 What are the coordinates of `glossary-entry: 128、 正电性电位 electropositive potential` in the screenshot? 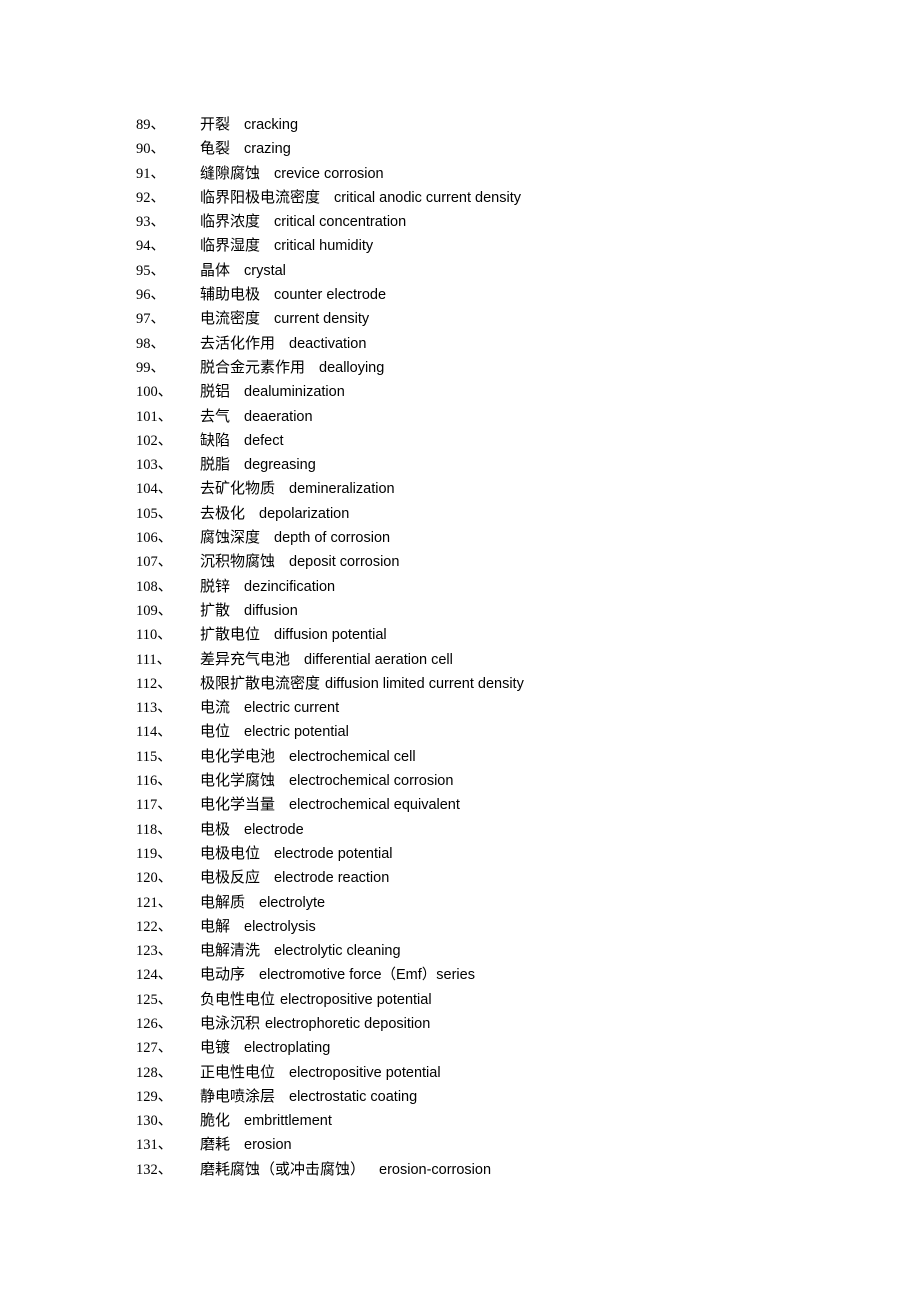 It's located at (528, 1073).